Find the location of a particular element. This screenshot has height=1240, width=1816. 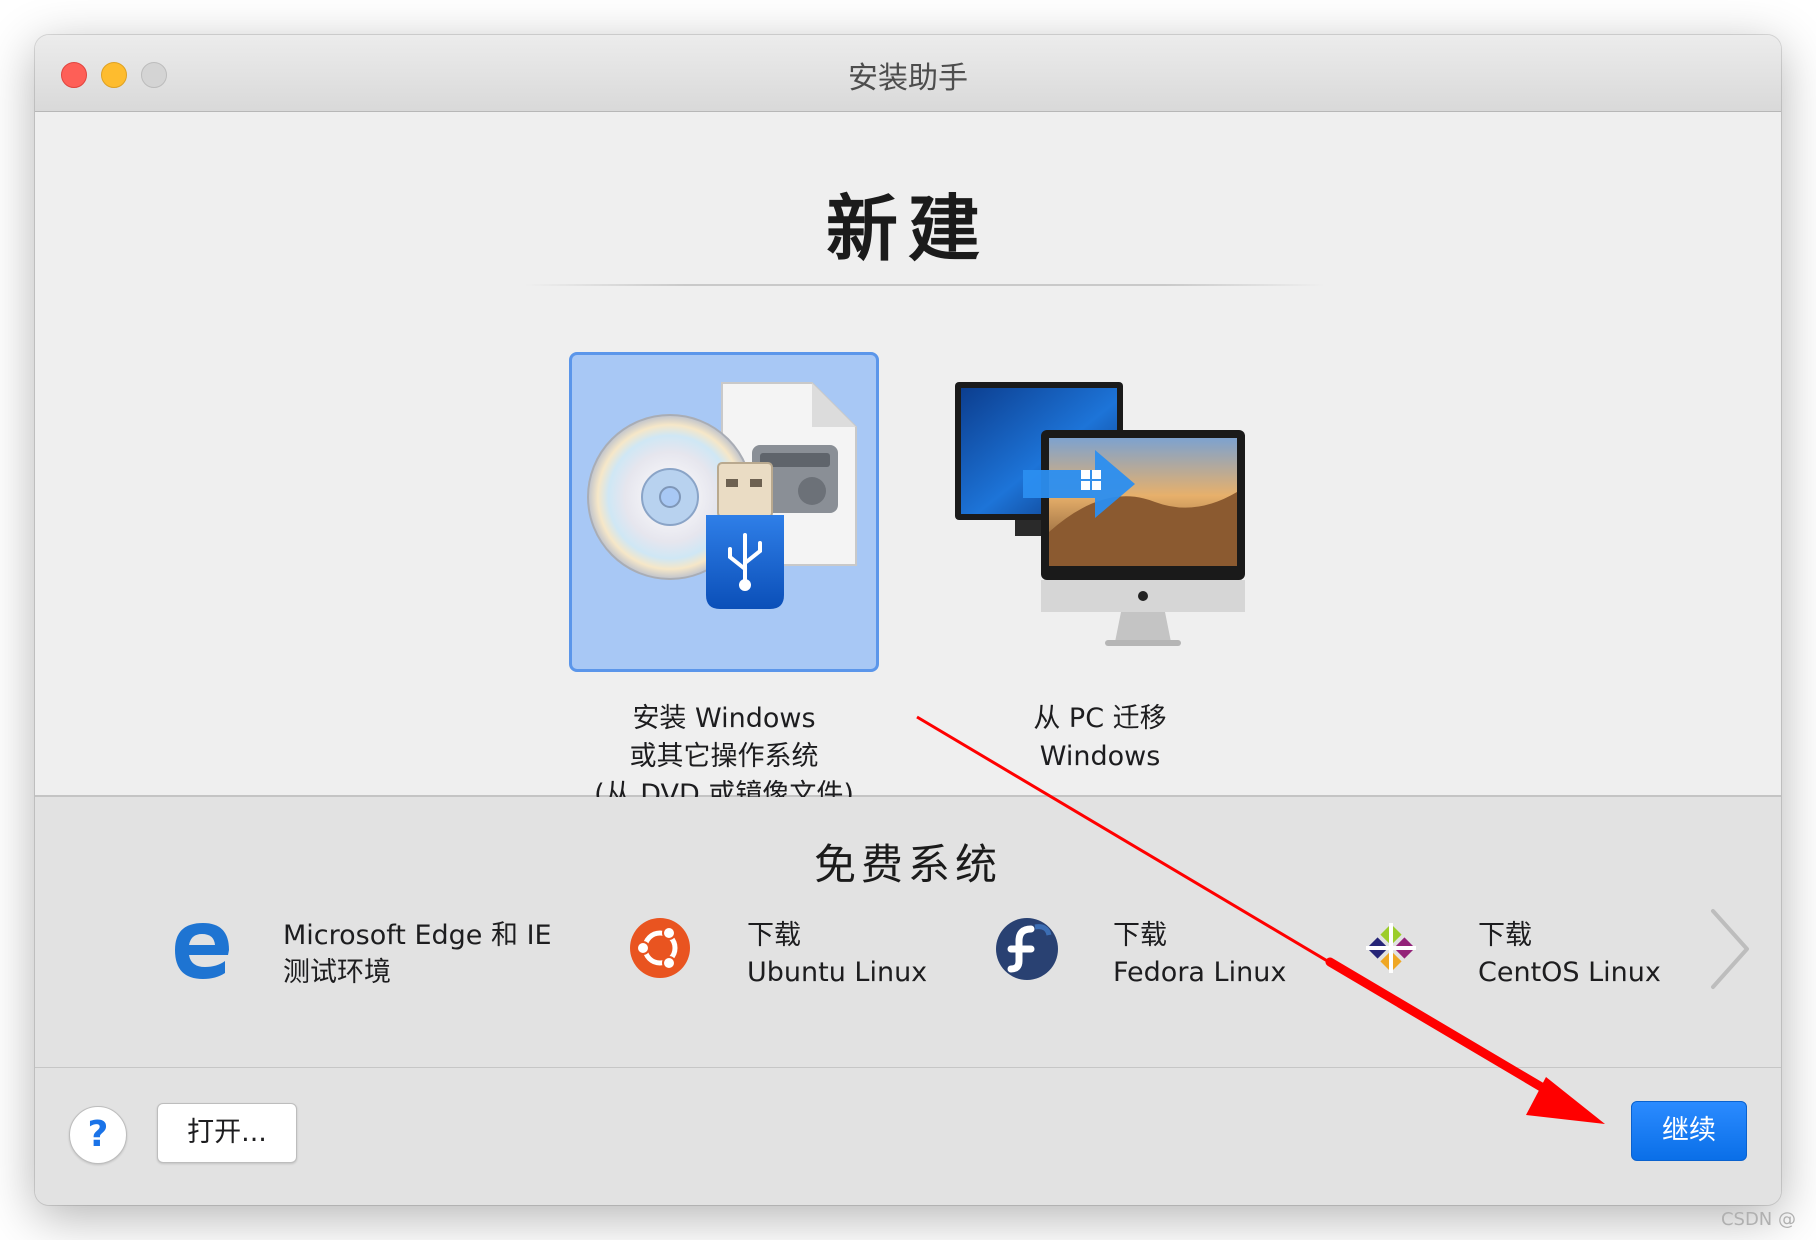

bottom-toolbar: ? 打开... 继续 is located at coordinates (908, 1136).